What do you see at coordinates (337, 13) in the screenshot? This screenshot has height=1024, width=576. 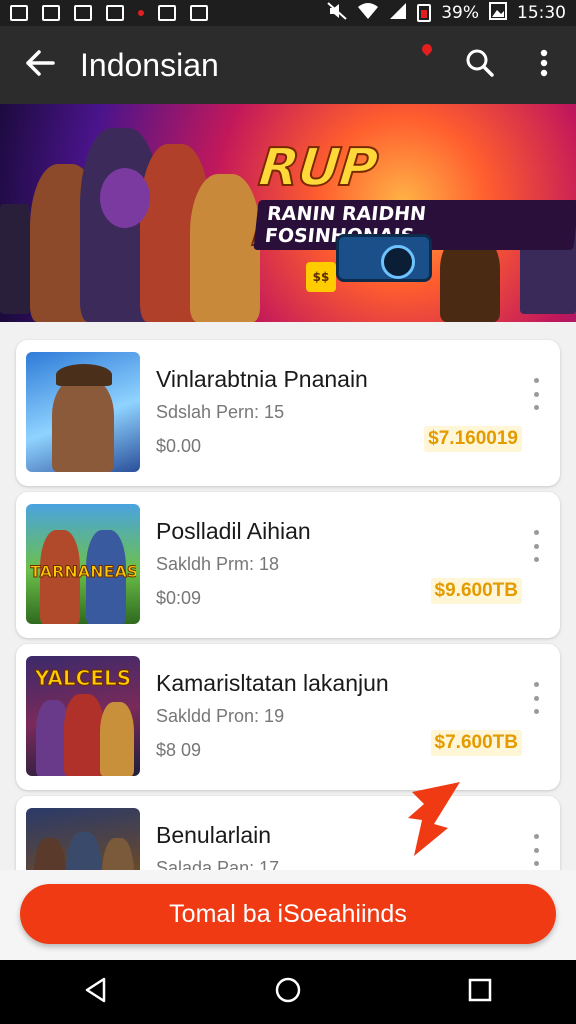 I see `mute-icon` at bounding box center [337, 13].